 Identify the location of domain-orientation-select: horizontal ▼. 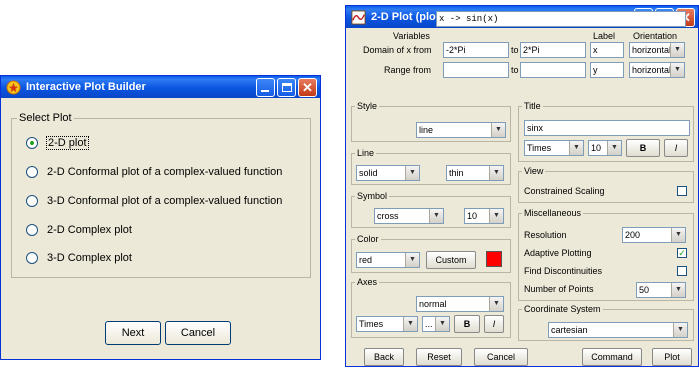
(657, 50).